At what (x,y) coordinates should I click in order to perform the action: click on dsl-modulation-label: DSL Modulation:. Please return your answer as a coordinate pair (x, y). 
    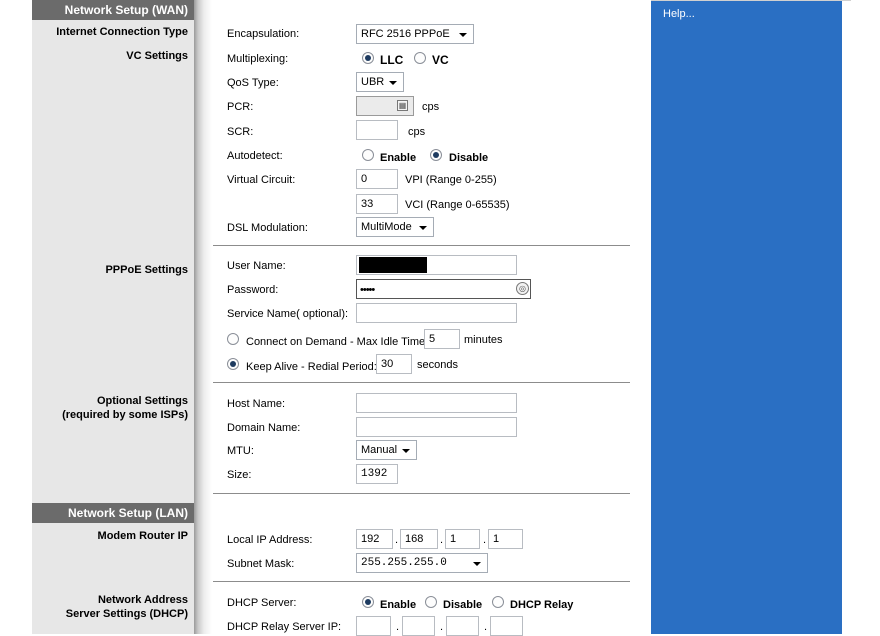
    Looking at the image, I should click on (267, 228).